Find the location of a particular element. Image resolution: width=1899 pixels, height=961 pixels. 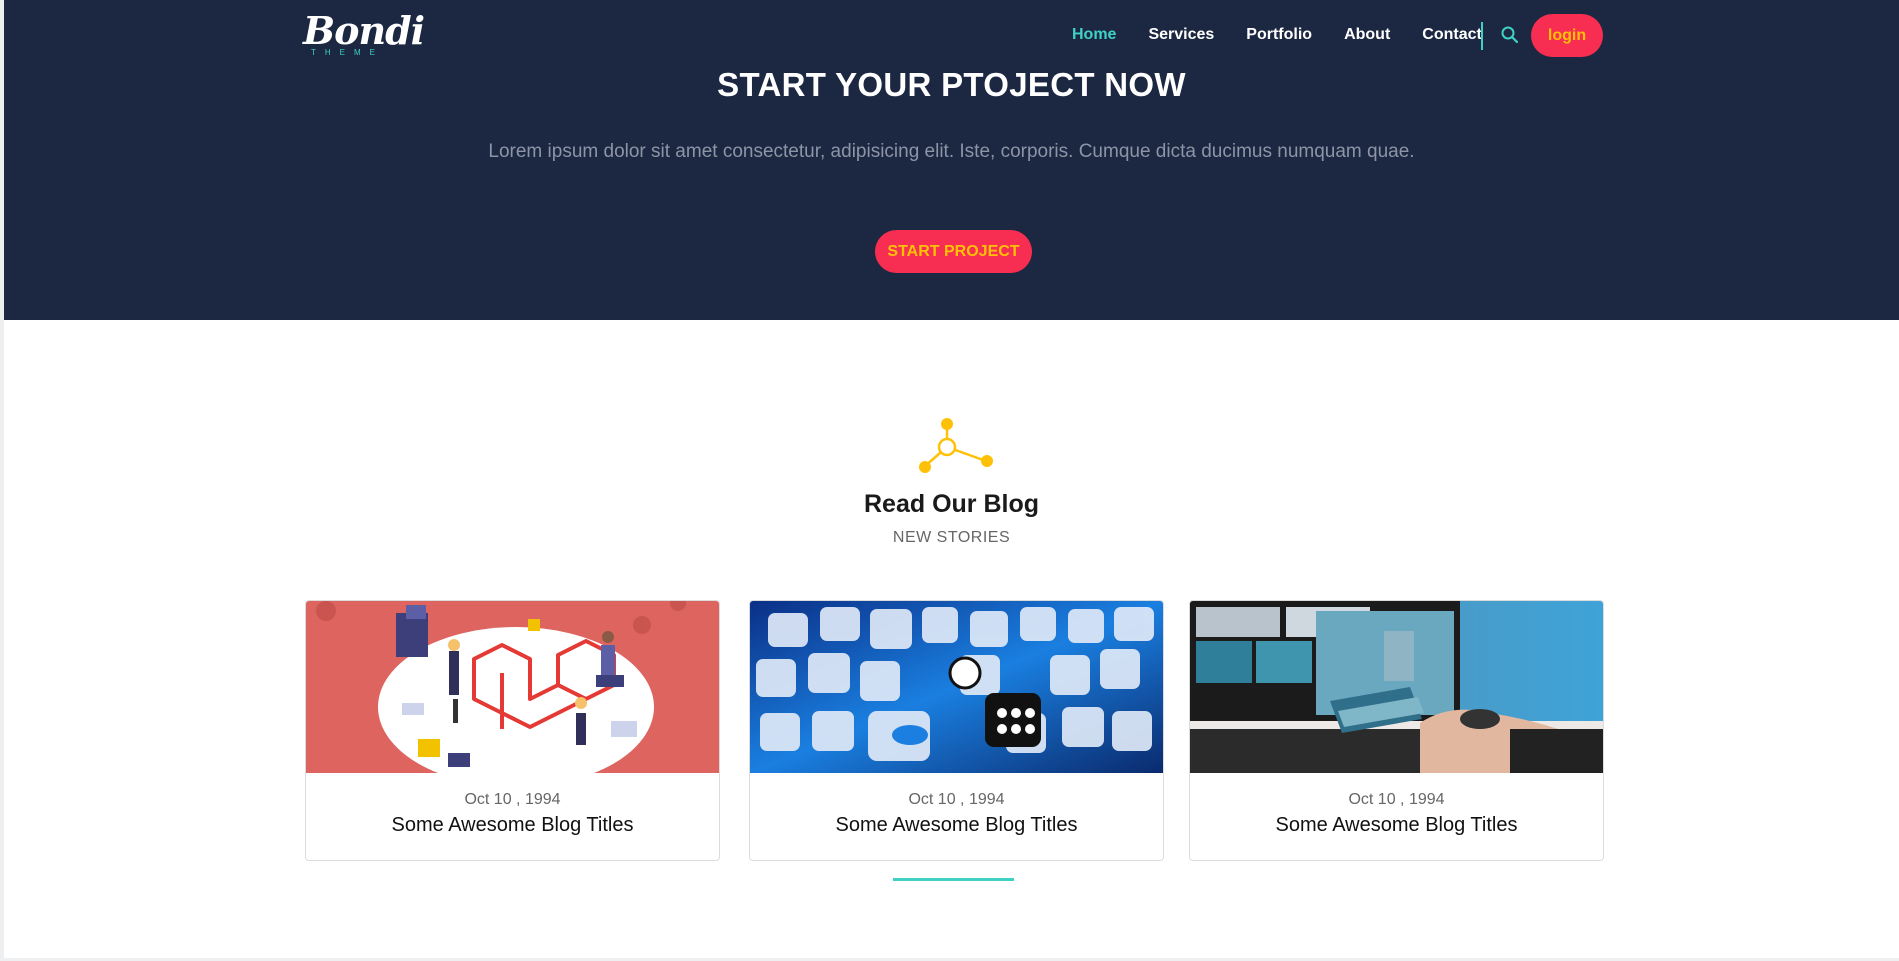

nav-portfolio: Portfolio is located at coordinates (1279, 35).